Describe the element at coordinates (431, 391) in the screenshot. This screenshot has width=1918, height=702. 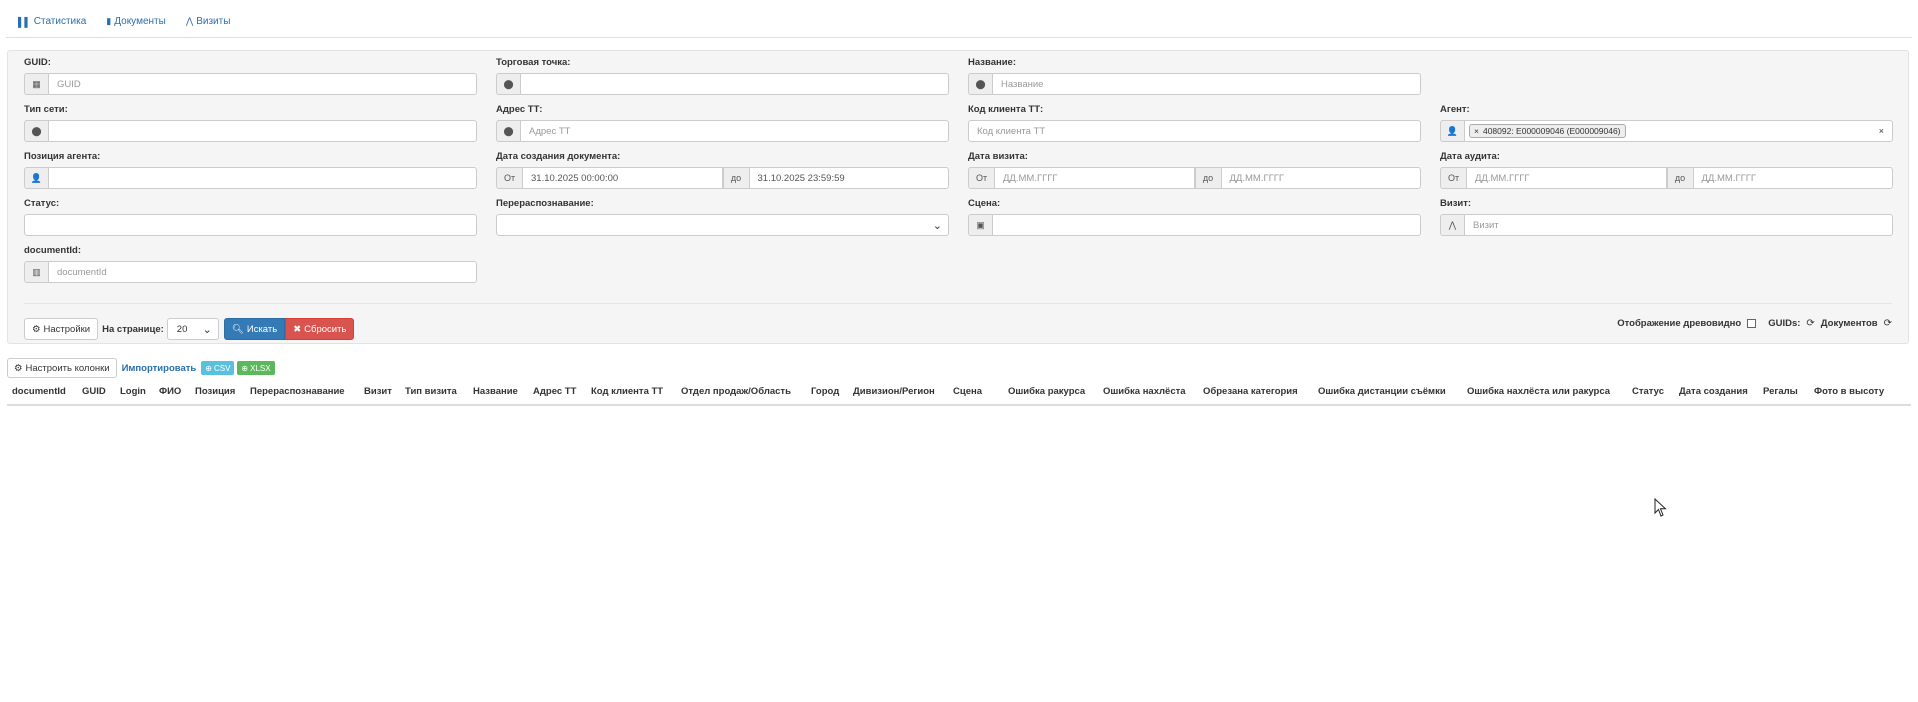
I see `column-header: Тип визита` at that location.